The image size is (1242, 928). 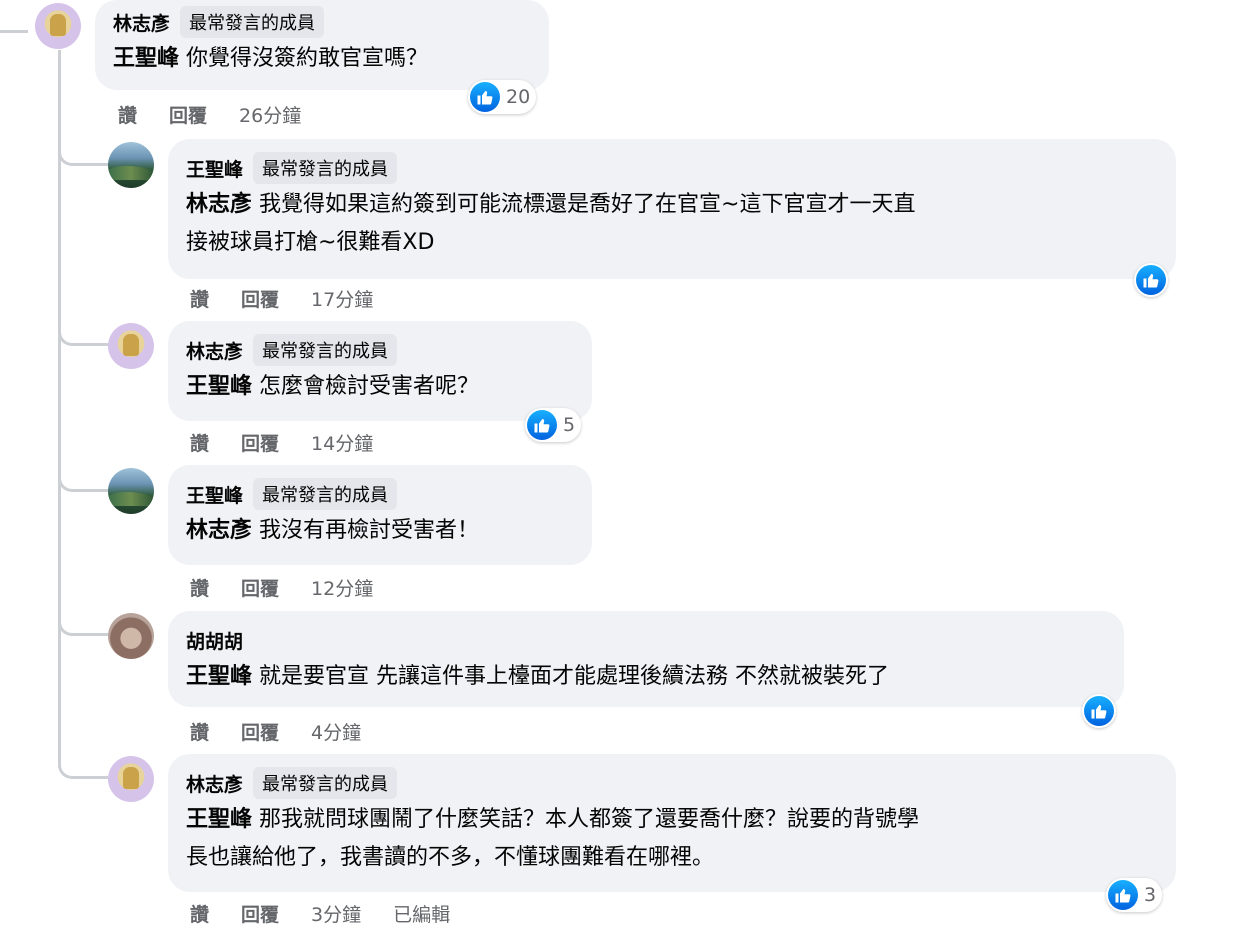 I want to click on thread-line, so click(x=14, y=31).